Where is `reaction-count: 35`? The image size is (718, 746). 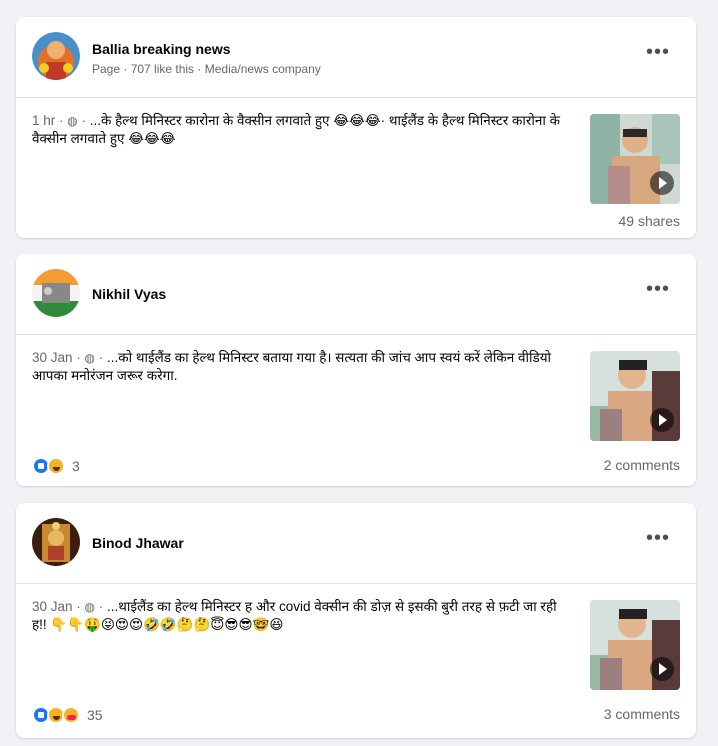 reaction-count: 35 is located at coordinates (95, 715).